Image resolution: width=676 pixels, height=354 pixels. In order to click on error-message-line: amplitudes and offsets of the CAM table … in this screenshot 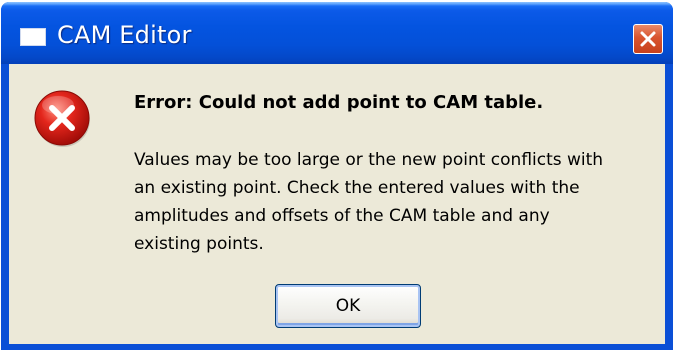, I will do `click(342, 216)`.